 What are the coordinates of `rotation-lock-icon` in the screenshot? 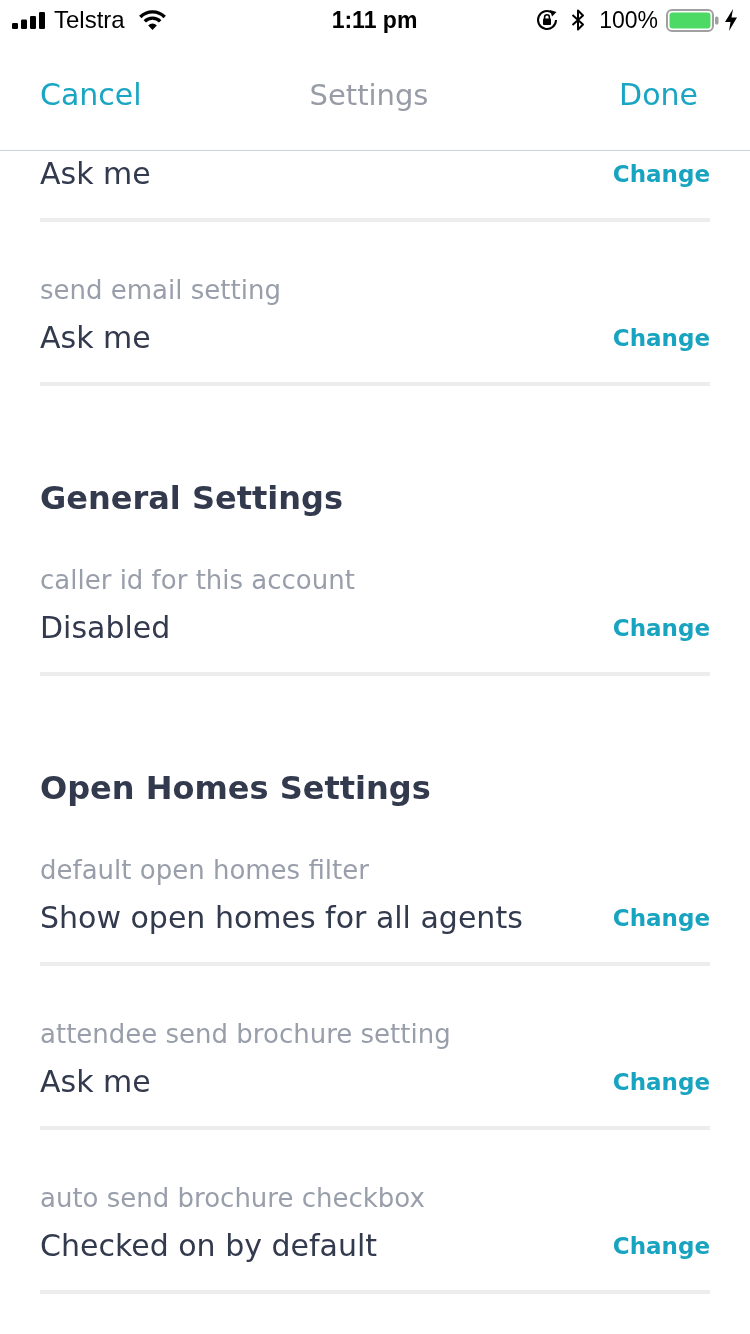 It's located at (547, 20).